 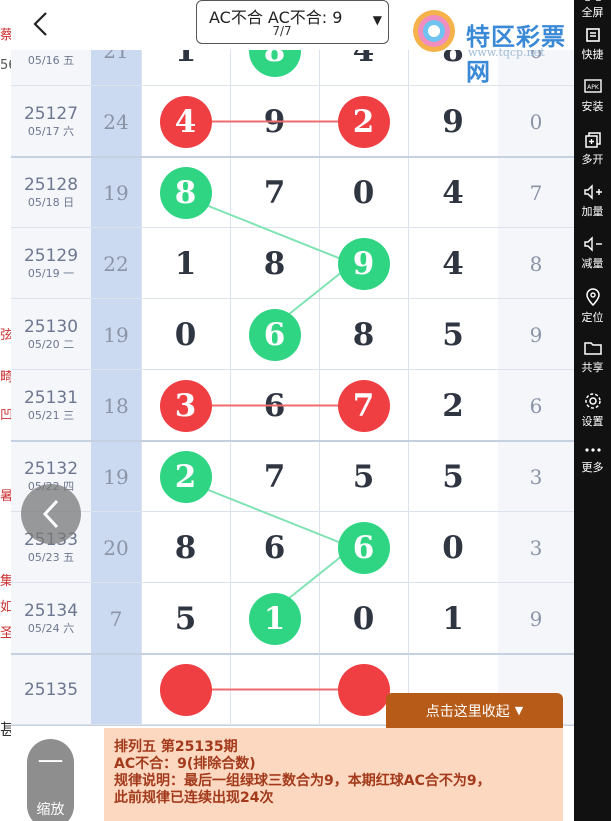 I want to click on digit-cell: 4, so click(x=453, y=192).